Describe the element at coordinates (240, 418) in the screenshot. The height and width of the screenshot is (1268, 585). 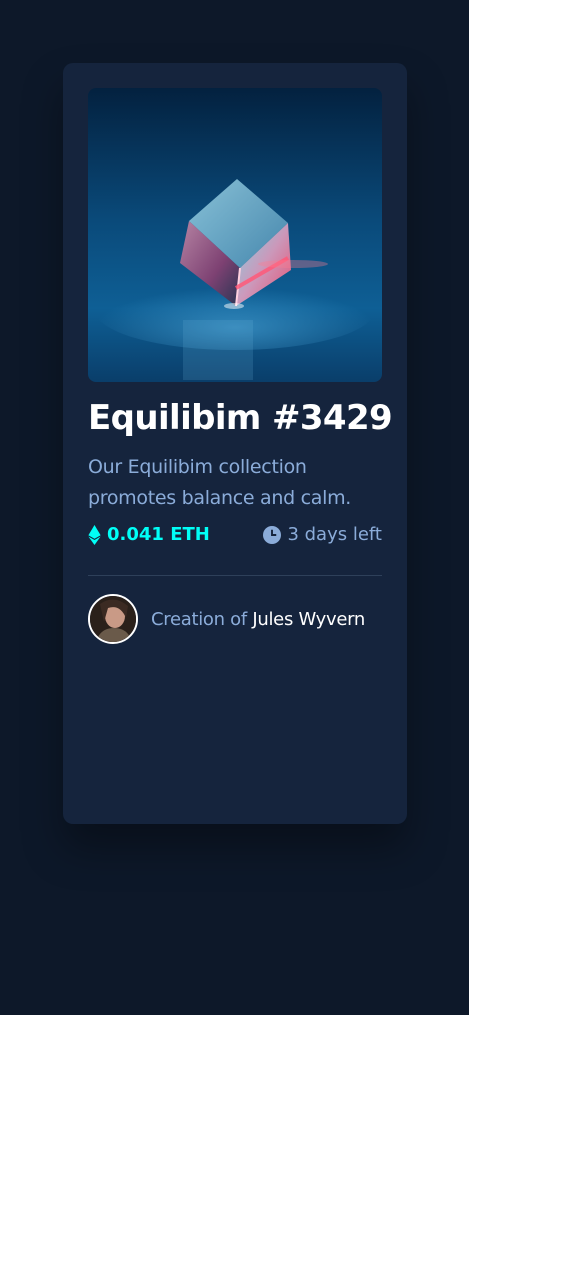
I see `nft-title: Equilibim #3429` at that location.